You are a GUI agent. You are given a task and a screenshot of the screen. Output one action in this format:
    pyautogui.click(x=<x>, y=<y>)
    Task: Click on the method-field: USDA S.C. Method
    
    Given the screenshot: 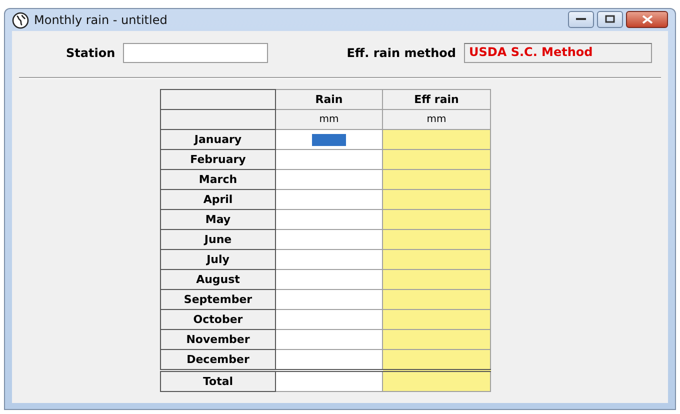 What is the action you would take?
    pyautogui.click(x=558, y=53)
    